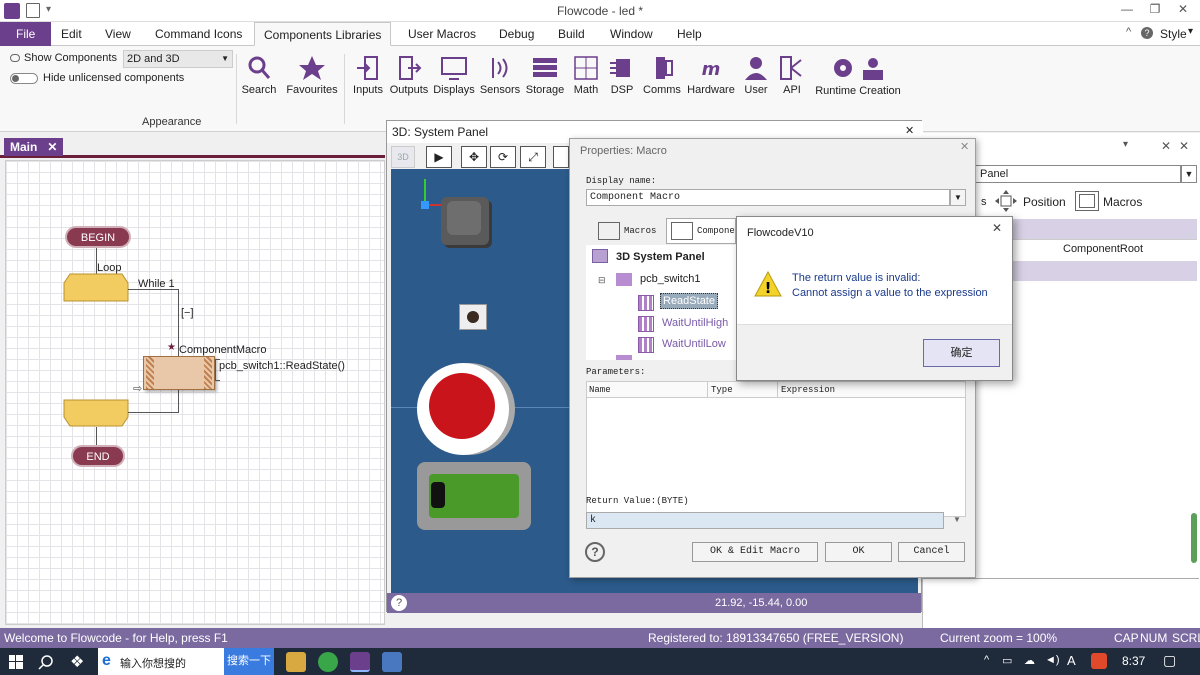 Image resolution: width=1200 pixels, height=675 pixels. What do you see at coordinates (756, 75) in the screenshot?
I see `user-button: User` at bounding box center [756, 75].